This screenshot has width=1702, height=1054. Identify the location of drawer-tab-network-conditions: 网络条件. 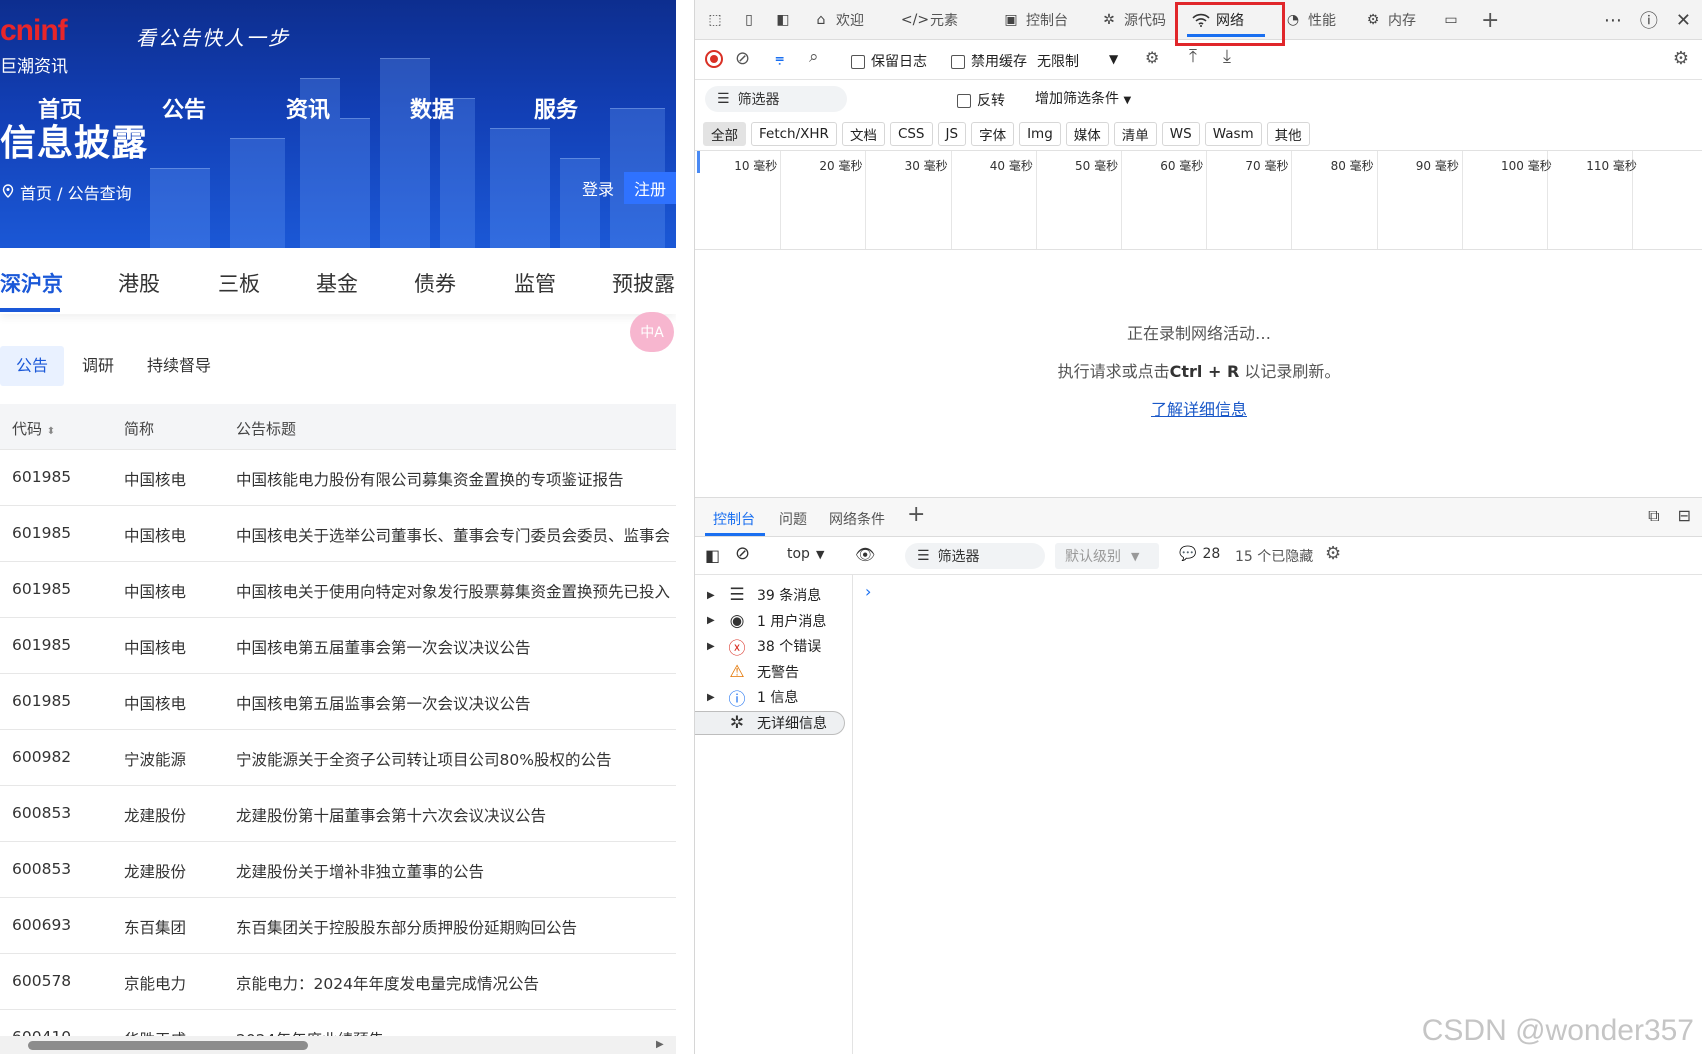
(857, 519).